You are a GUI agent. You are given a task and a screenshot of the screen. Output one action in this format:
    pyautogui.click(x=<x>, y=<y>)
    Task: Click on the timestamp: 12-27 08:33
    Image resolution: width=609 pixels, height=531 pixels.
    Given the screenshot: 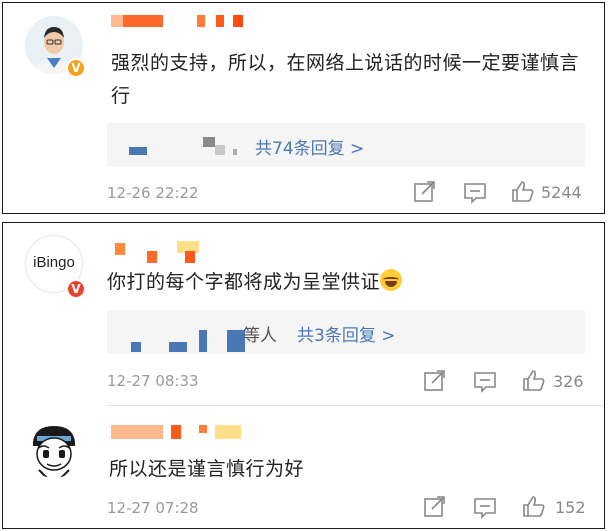 What is the action you would take?
    pyautogui.click(x=153, y=381)
    